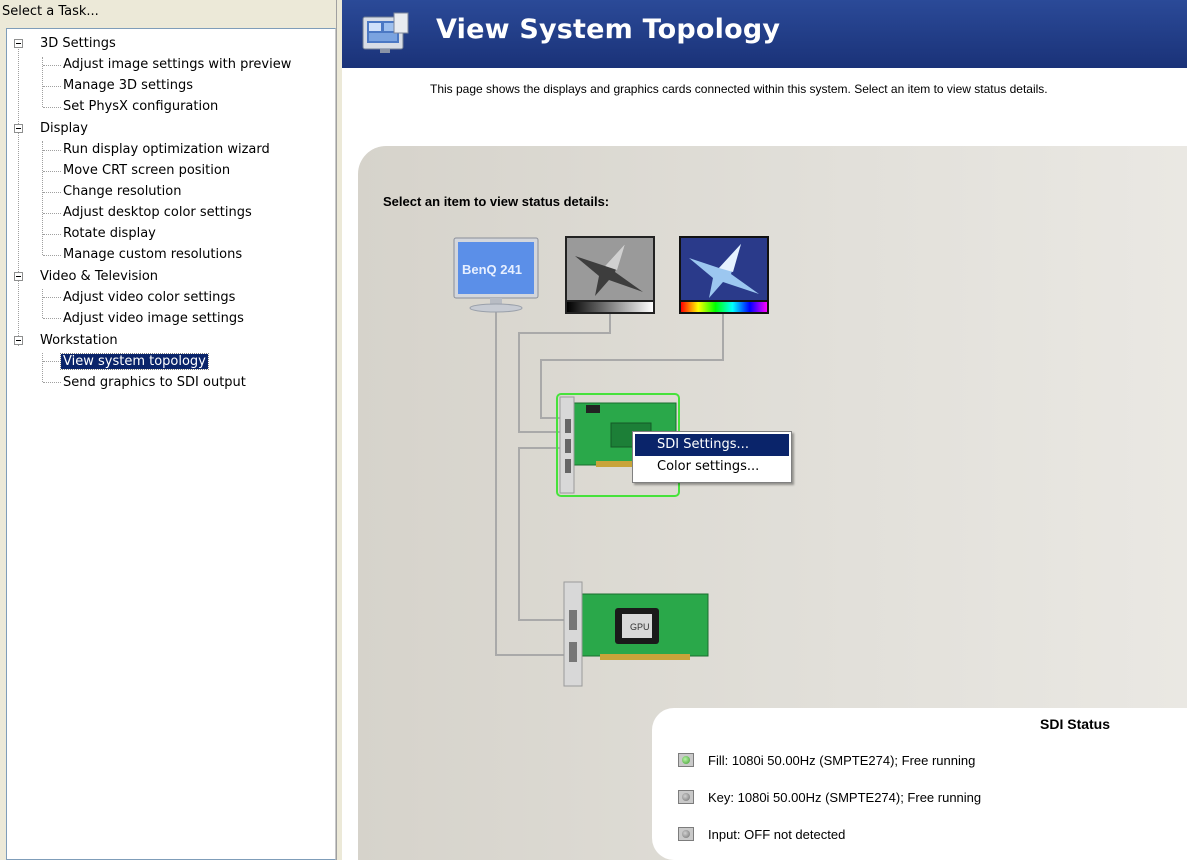 The width and height of the screenshot is (1187, 860). Describe the element at coordinates (339, 430) in the screenshot. I see `panel-splitter` at that location.